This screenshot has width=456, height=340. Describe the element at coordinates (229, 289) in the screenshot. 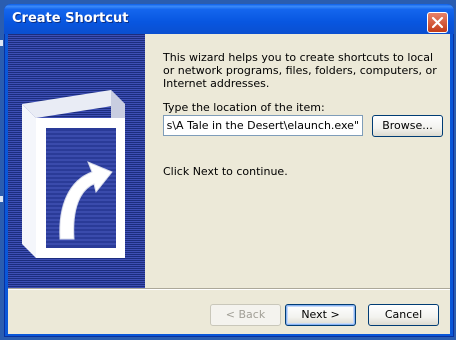

I see `button-separator` at that location.